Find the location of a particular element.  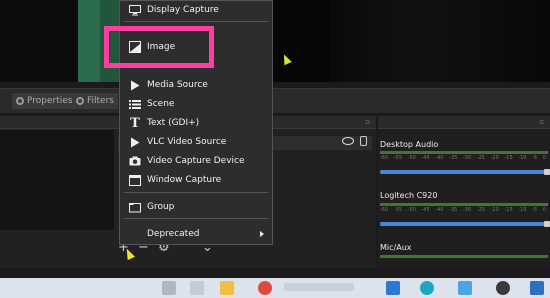

taskbar-search-text is located at coordinates (319, 287).